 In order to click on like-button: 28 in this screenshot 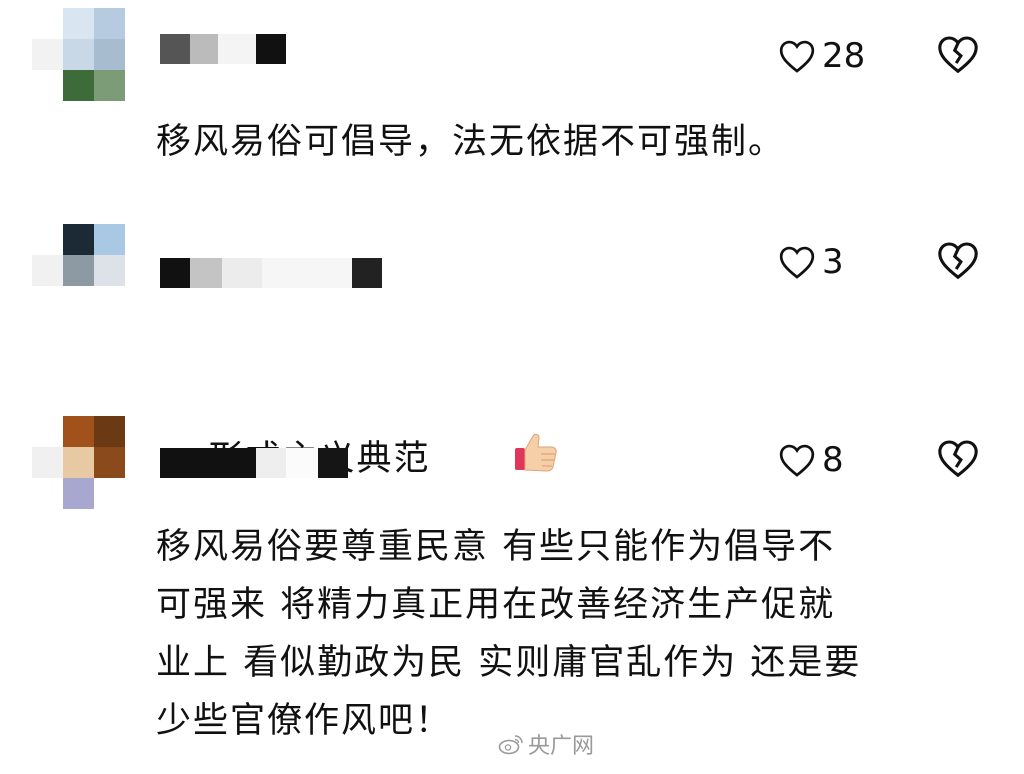, I will do `click(821, 56)`.